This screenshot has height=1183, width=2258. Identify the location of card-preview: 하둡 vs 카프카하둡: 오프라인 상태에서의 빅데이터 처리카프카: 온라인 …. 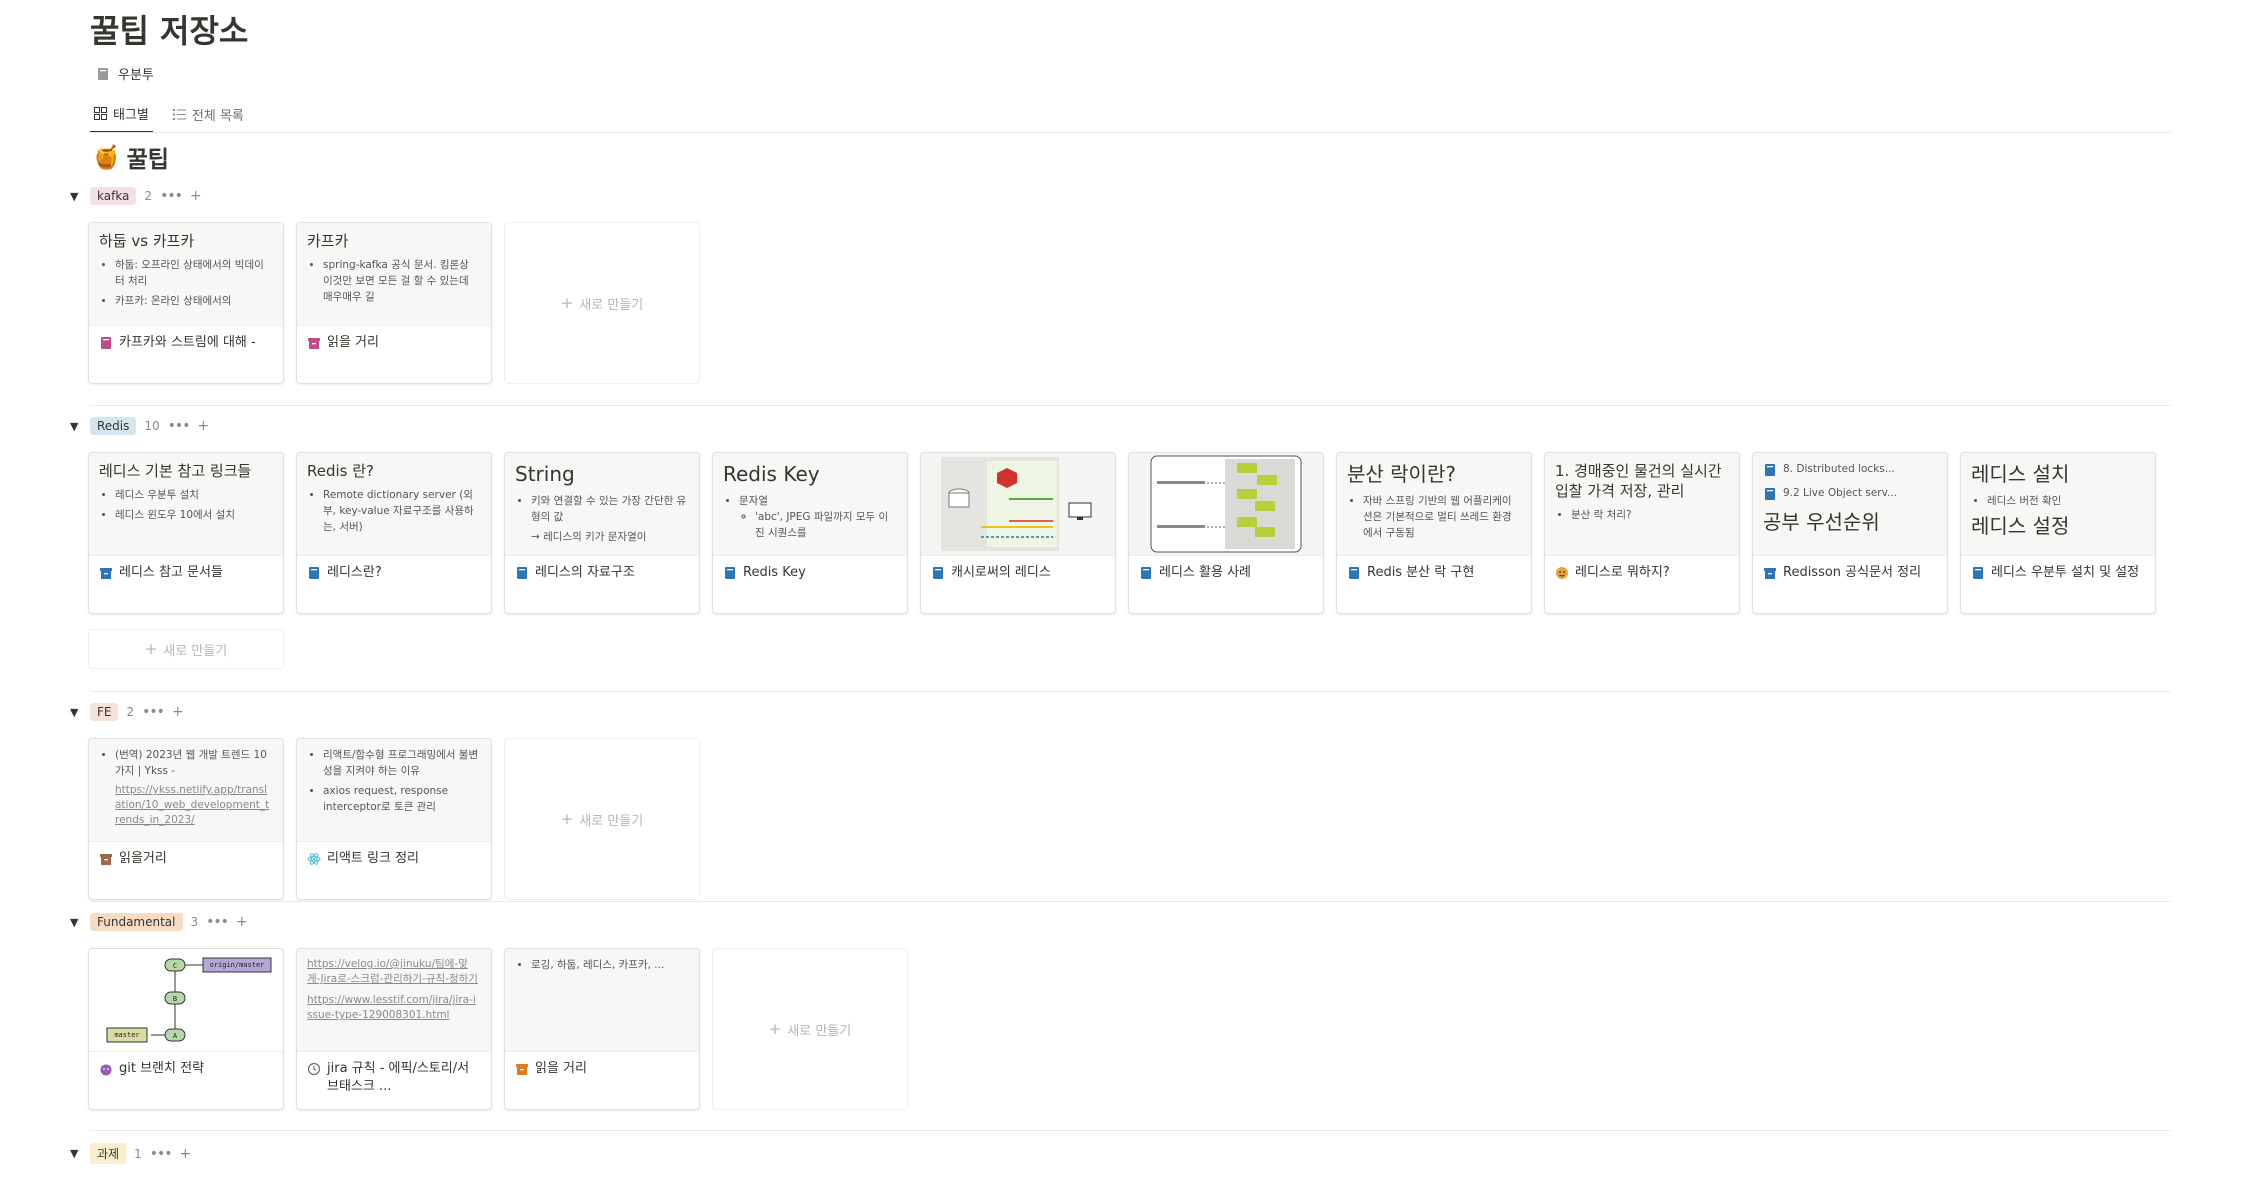
(186, 274).